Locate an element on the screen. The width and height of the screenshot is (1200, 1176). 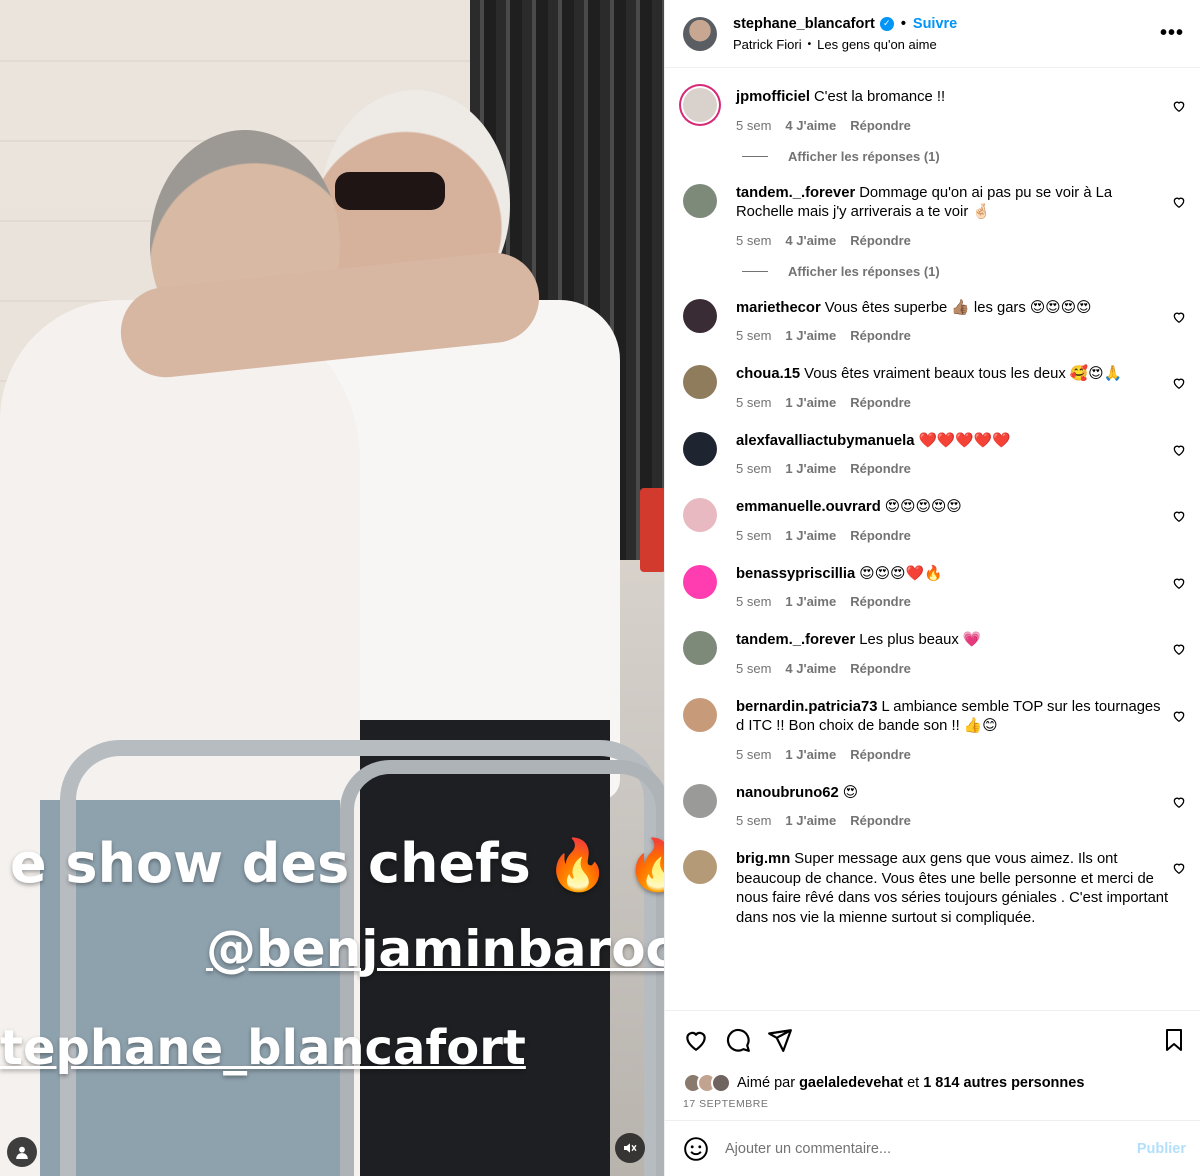
comment-username: alexfavalliactubymanuela is located at coordinates (825, 441).